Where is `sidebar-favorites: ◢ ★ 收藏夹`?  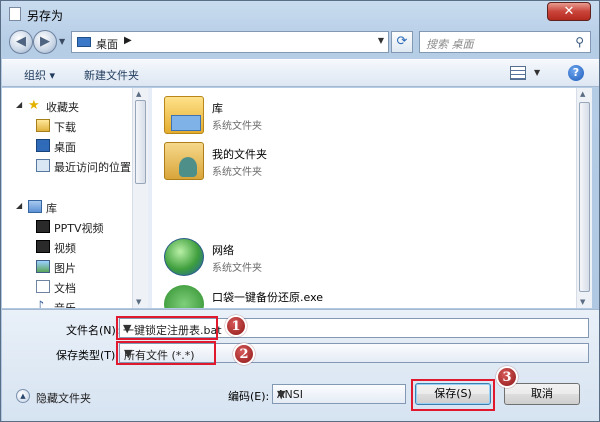
sidebar-favorites: ◢ ★ 收藏夹 is located at coordinates (67, 106).